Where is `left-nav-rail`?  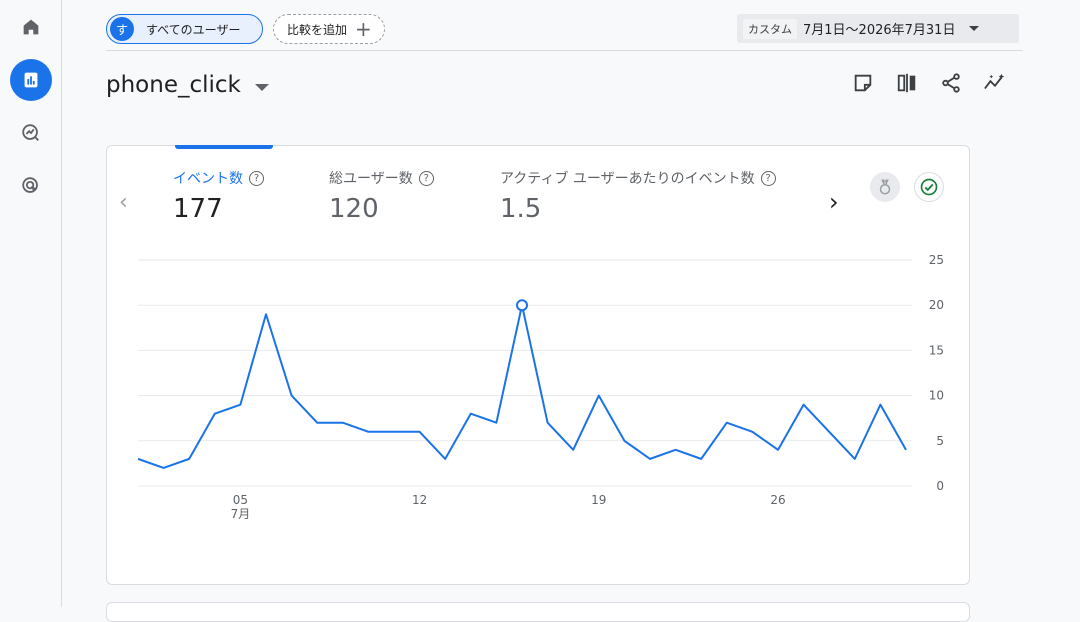
left-nav-rail is located at coordinates (31, 303).